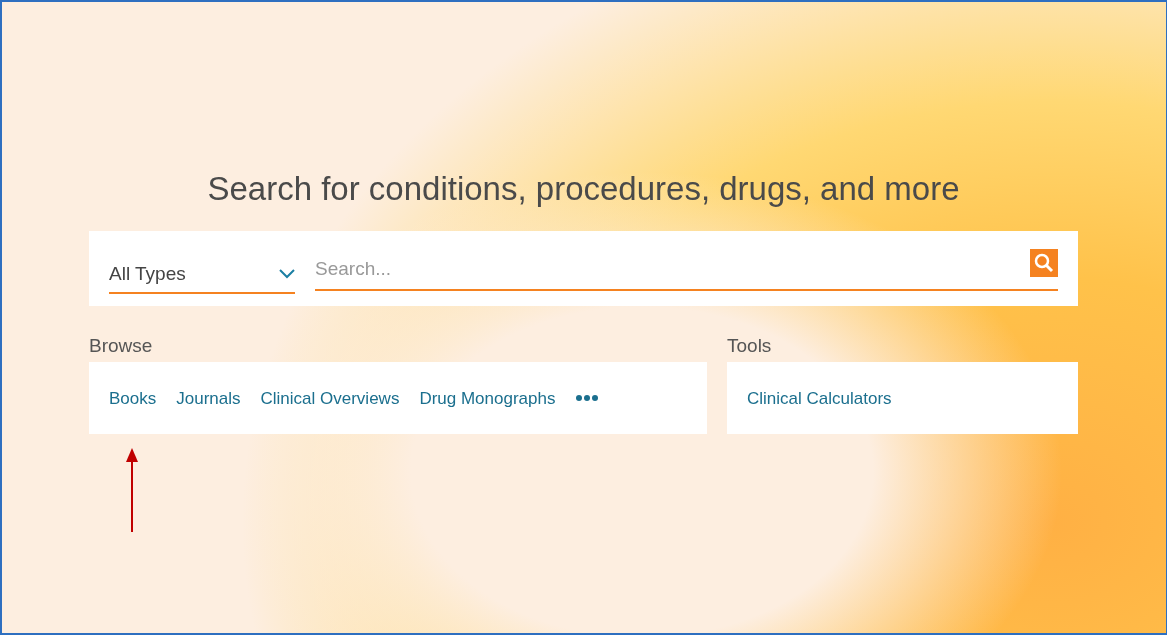 Image resolution: width=1167 pixels, height=635 pixels. I want to click on browse-link: Journals, so click(208, 398).